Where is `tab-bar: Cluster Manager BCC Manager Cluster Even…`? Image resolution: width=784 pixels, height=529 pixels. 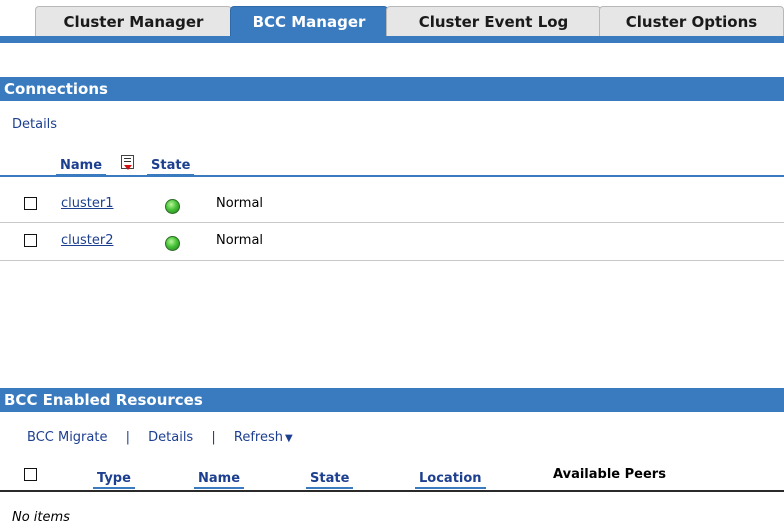
tab-bar: Cluster Manager BCC Manager Cluster Even… is located at coordinates (392, 22).